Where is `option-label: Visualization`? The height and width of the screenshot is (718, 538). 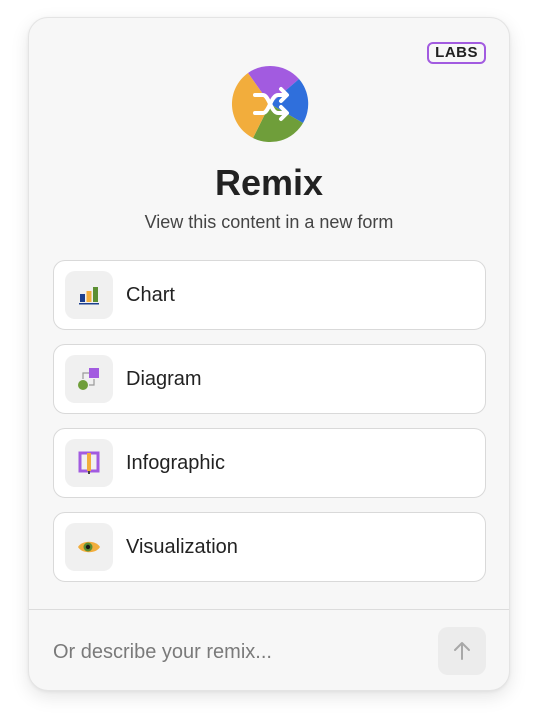 option-label: Visualization is located at coordinates (182, 546).